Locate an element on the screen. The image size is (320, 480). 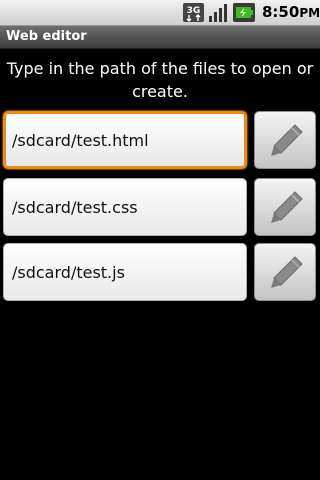
app-title: Web editor is located at coordinates (46, 36).